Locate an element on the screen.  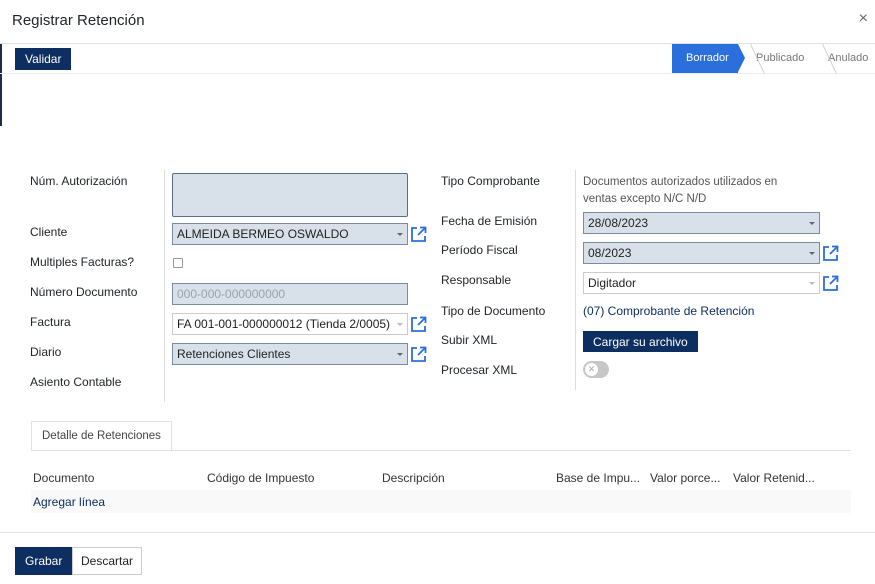
auth-number-label: Núm. Autorización is located at coordinates (79, 181).